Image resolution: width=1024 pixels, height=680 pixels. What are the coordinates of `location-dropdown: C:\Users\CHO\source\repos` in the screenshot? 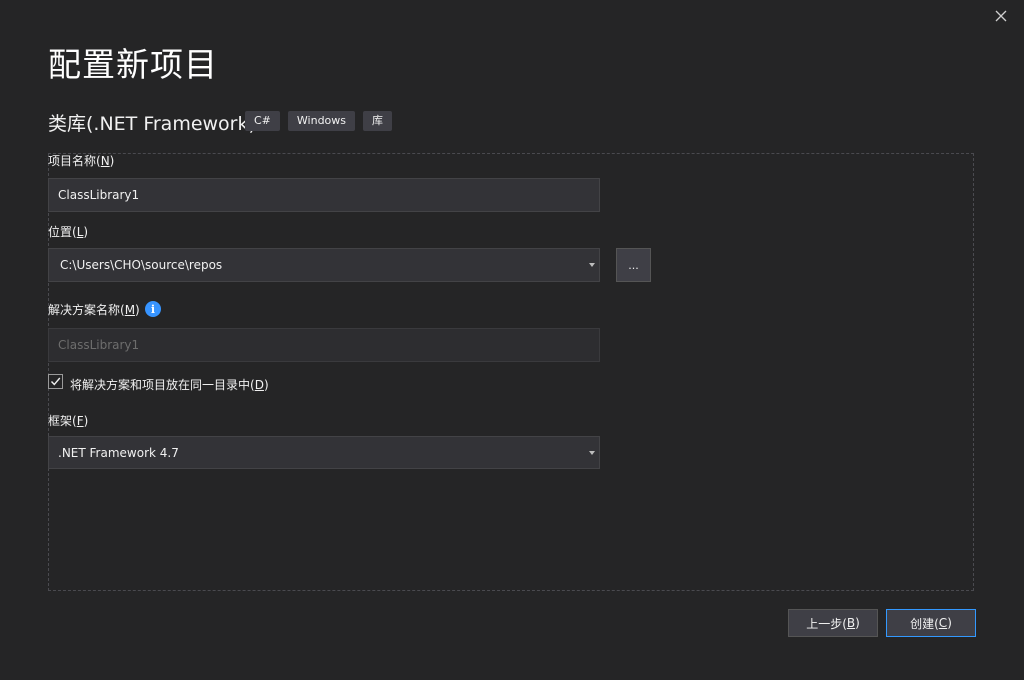 It's located at (324, 265).